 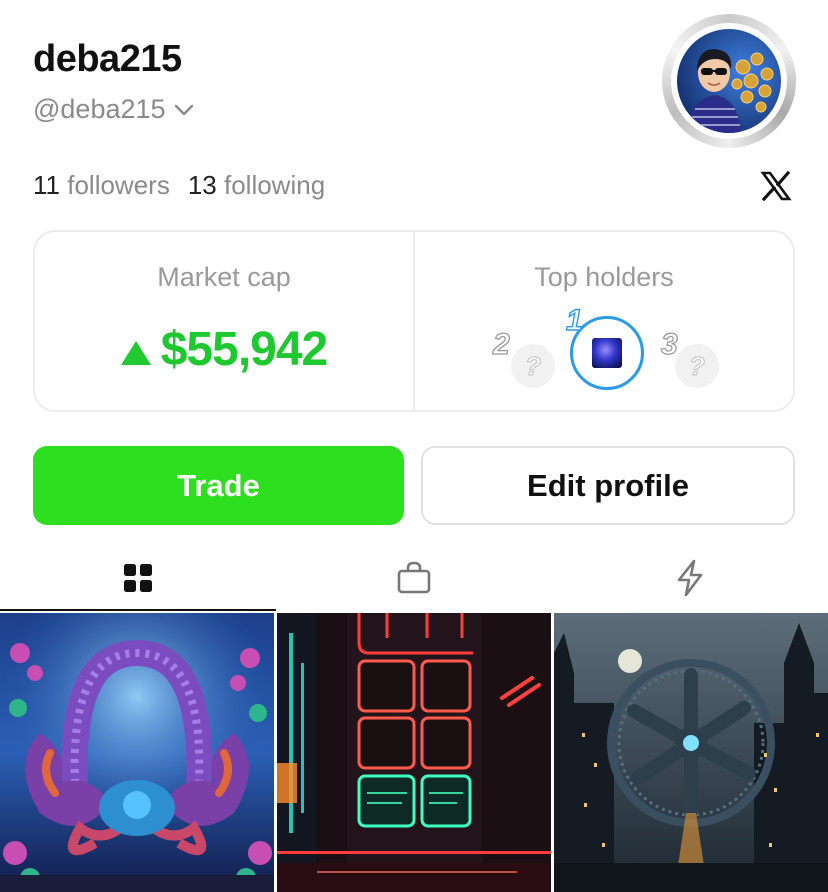 I want to click on tab-grid, so click(x=138, y=578).